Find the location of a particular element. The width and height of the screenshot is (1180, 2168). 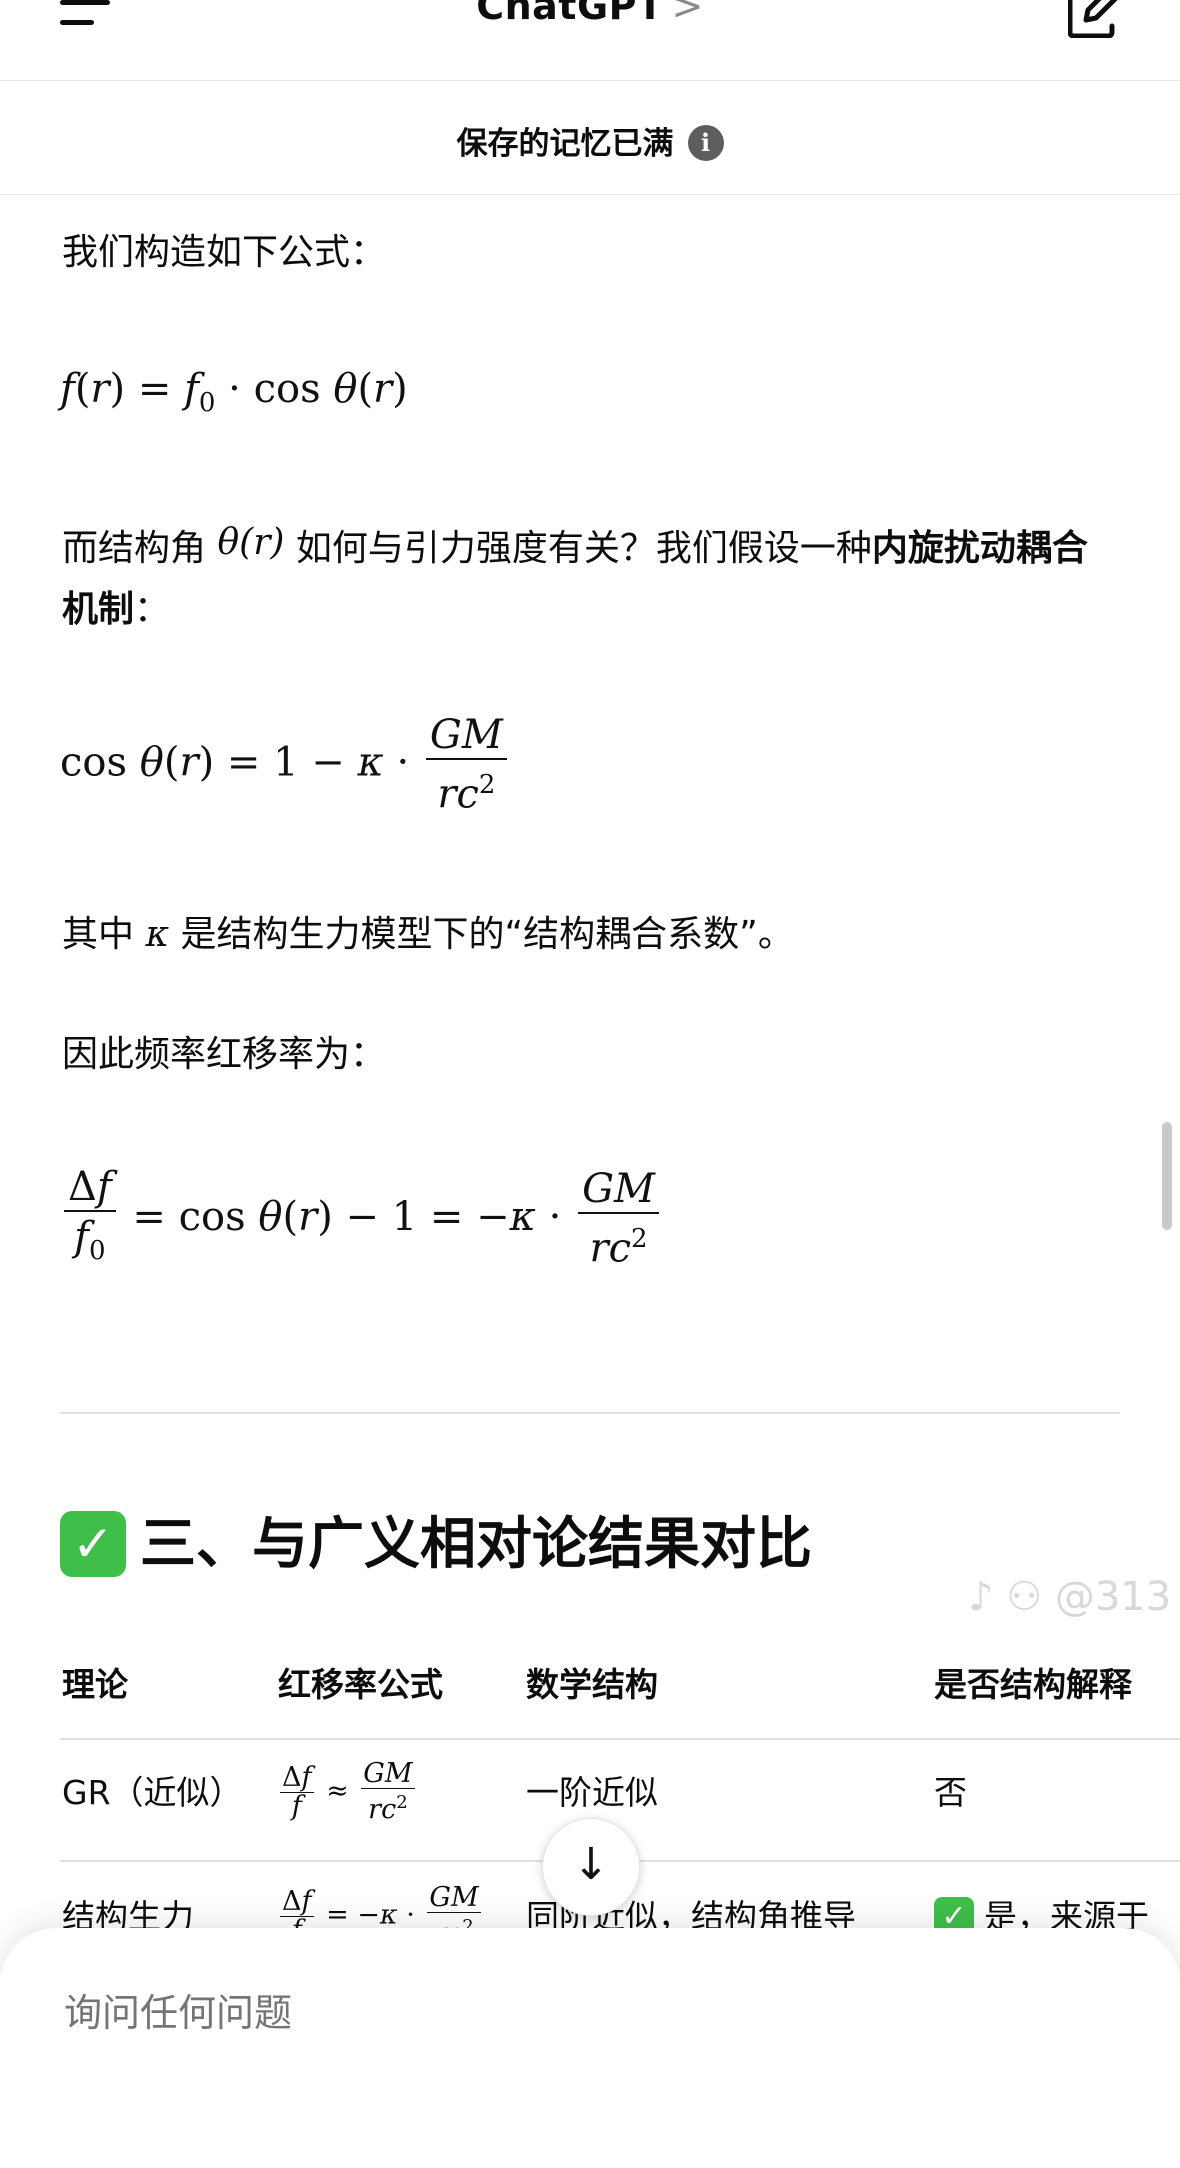

message-composer is located at coordinates (590, 2048).